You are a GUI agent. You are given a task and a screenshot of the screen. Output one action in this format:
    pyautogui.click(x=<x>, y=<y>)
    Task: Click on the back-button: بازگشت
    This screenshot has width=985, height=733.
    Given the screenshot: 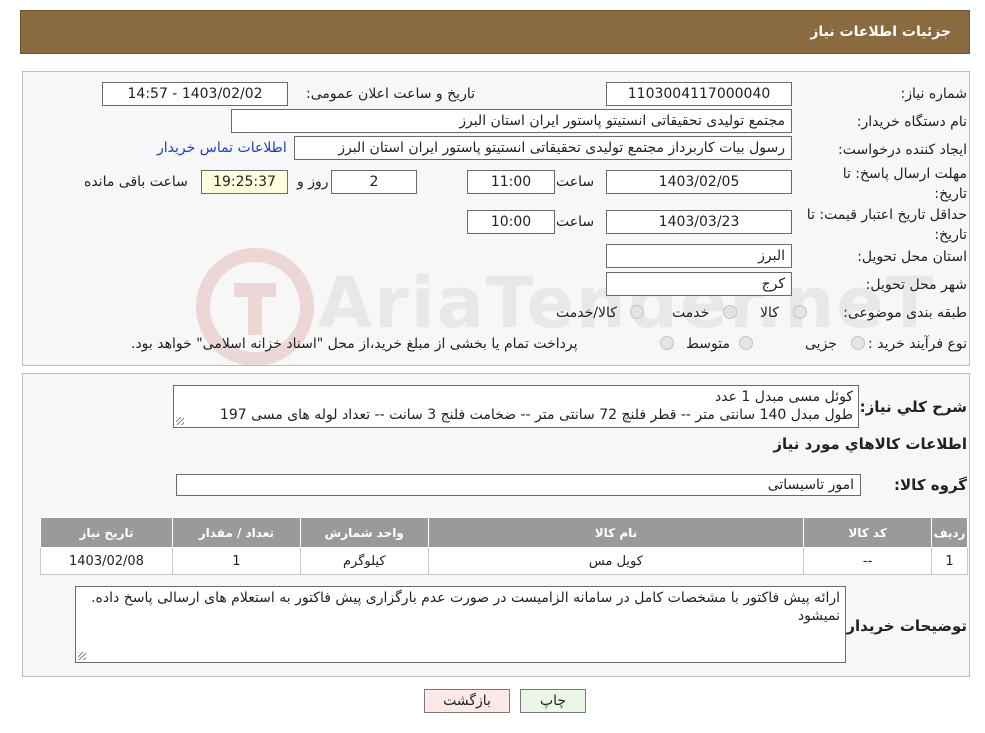 What is the action you would take?
    pyautogui.click(x=467, y=701)
    